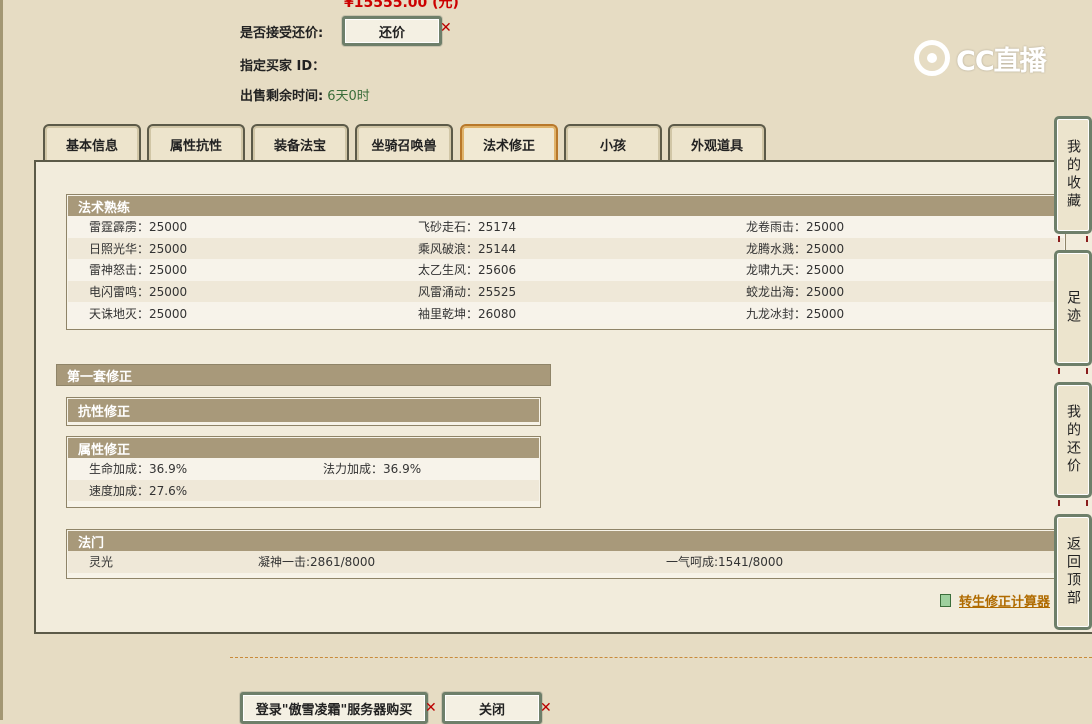 This screenshot has height=724, width=1092. What do you see at coordinates (566, 313) in the screenshot?
I see `table-row: 天诛地灭：25000 袖里乾坤：26080 九龙冰封：25000` at bounding box center [566, 313].